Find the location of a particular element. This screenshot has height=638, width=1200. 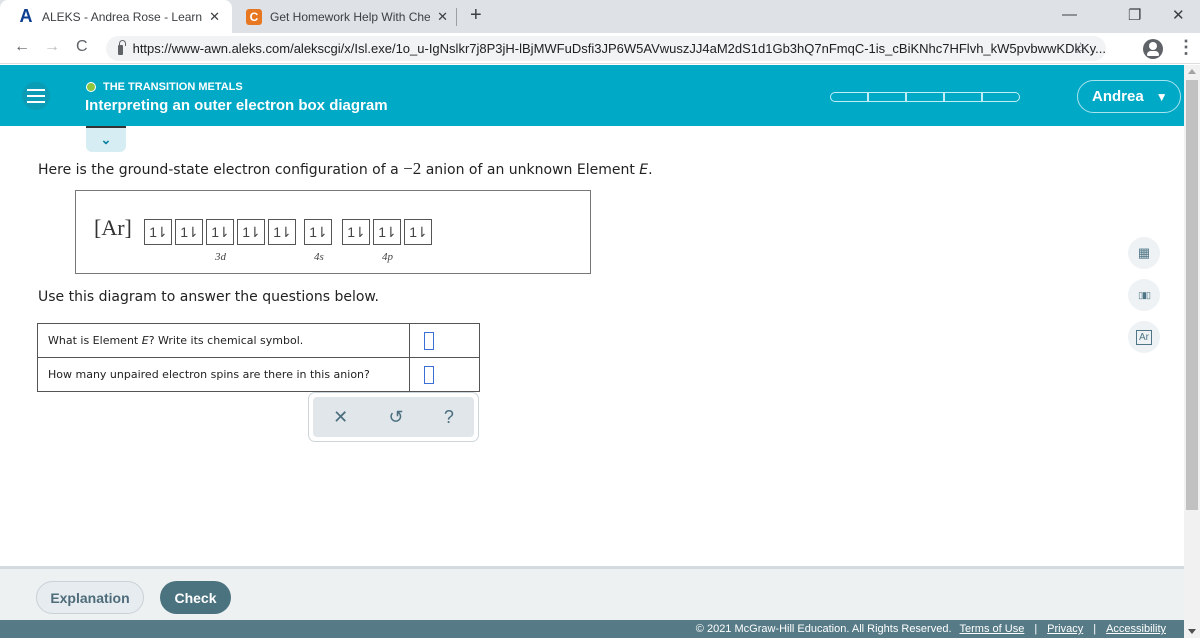

profile-avatar-icon is located at coordinates (1153, 49).